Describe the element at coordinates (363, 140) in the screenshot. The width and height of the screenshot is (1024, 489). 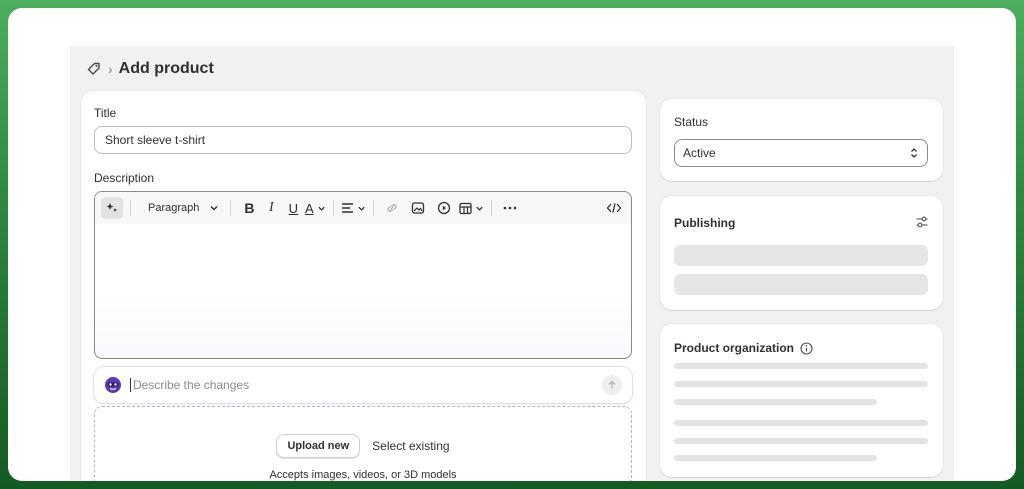
I see `title-input: Short sleeve t-shirt` at that location.